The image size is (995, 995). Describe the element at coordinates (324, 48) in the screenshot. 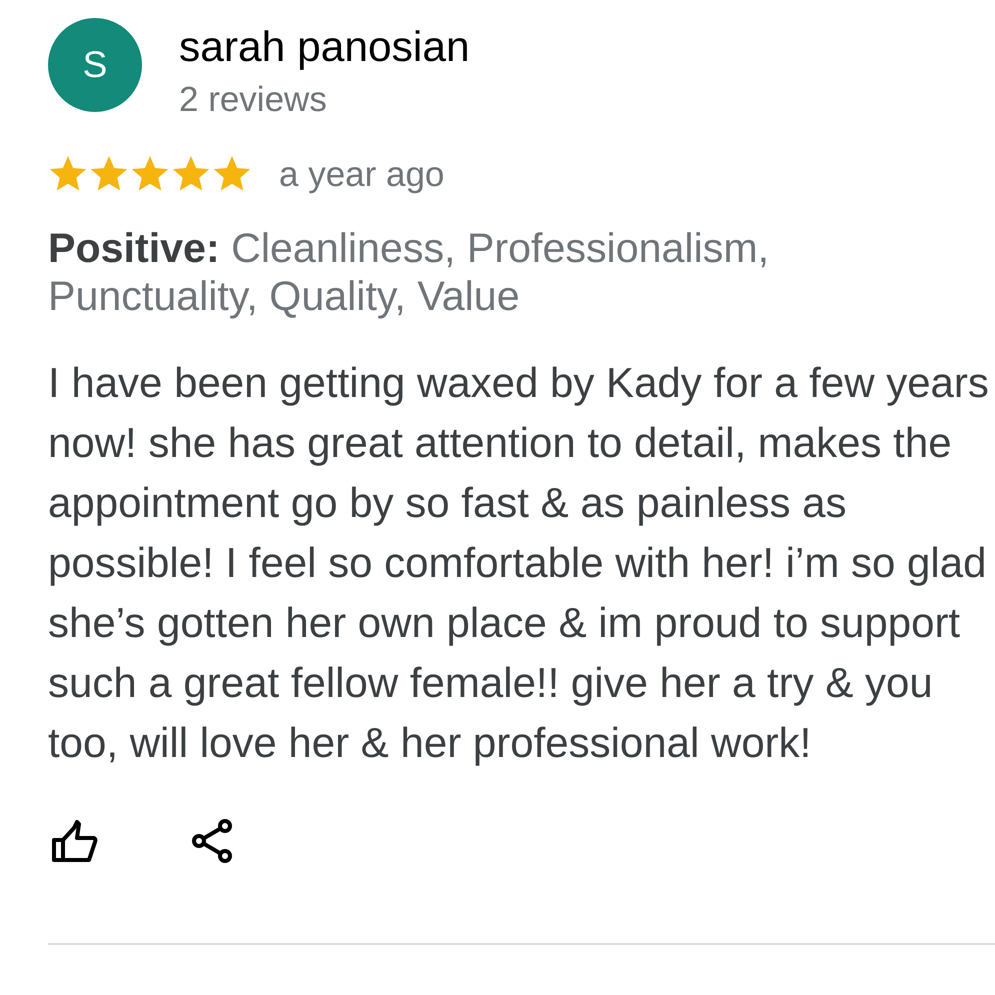

I see `reviewer-name: sarah panosian` at that location.